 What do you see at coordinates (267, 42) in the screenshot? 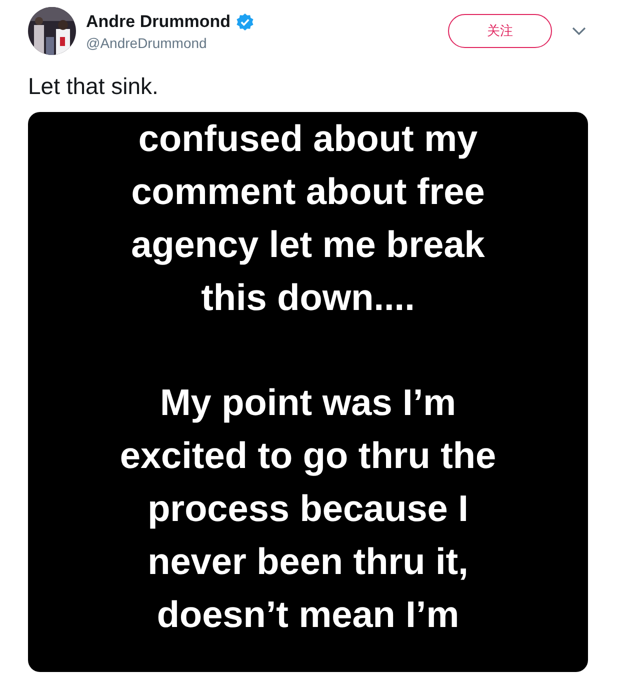
I see `author-handle: @AndreDrummond` at bounding box center [267, 42].